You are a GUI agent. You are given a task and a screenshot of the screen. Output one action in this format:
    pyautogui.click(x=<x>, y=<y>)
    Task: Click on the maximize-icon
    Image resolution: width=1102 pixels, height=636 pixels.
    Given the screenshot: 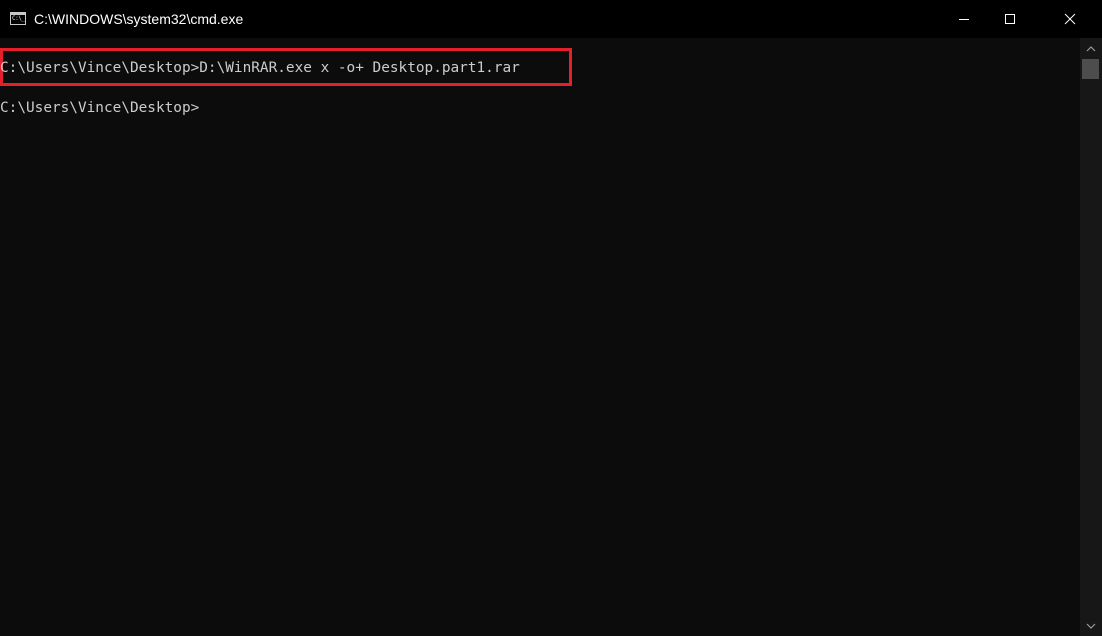 What is the action you would take?
    pyautogui.click(x=1010, y=19)
    